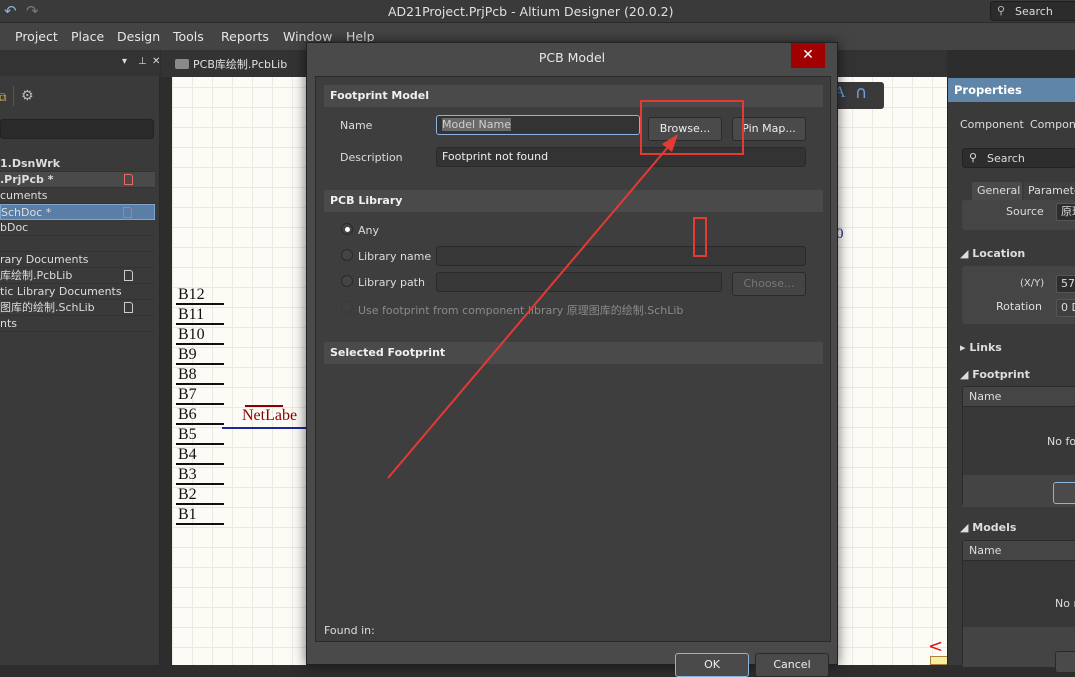  I want to click on tab-general: General, so click(997, 191).